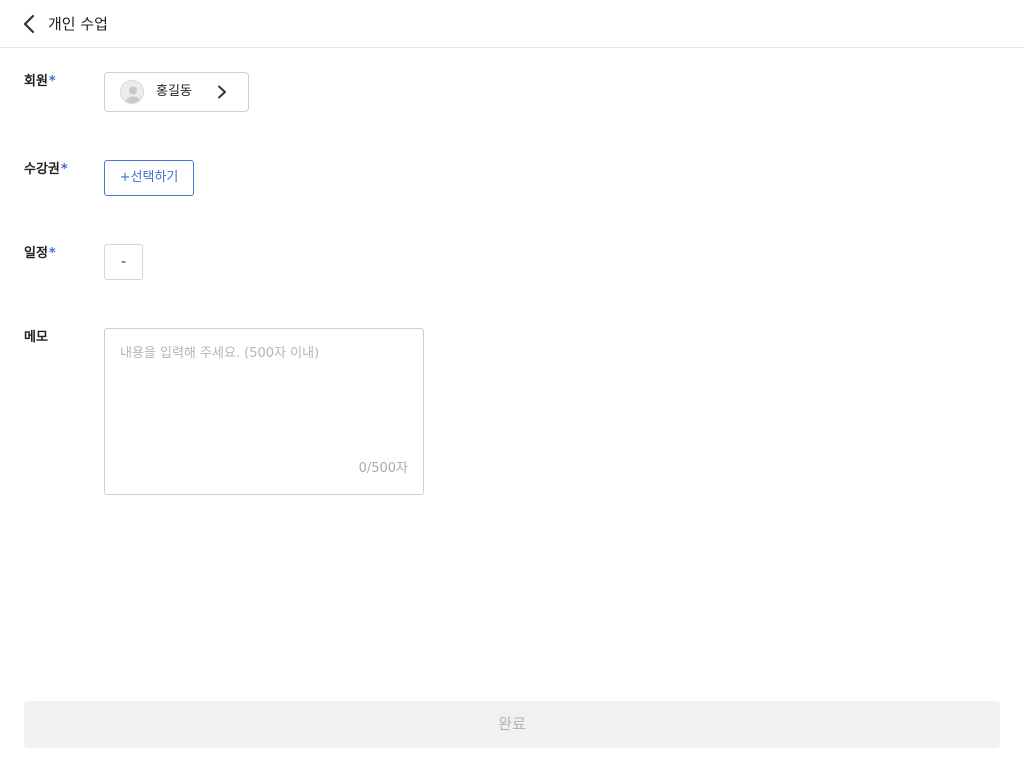 Image resolution: width=1024 pixels, height=768 pixels. What do you see at coordinates (132, 92) in the screenshot?
I see `user-avatar-icon` at bounding box center [132, 92].